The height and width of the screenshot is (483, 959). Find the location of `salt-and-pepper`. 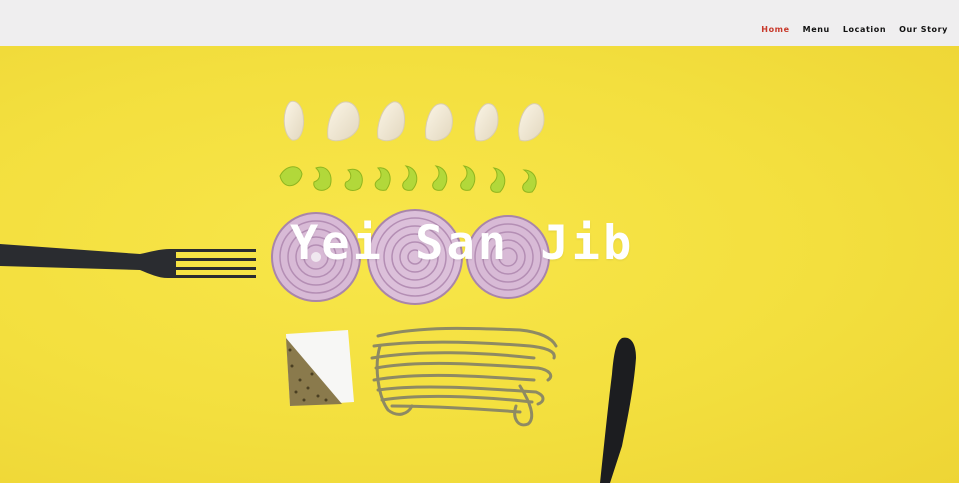

salt-and-pepper is located at coordinates (320, 368).